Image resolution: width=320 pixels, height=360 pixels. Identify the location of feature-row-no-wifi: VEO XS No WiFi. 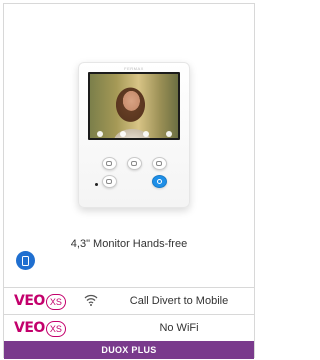
(129, 327).